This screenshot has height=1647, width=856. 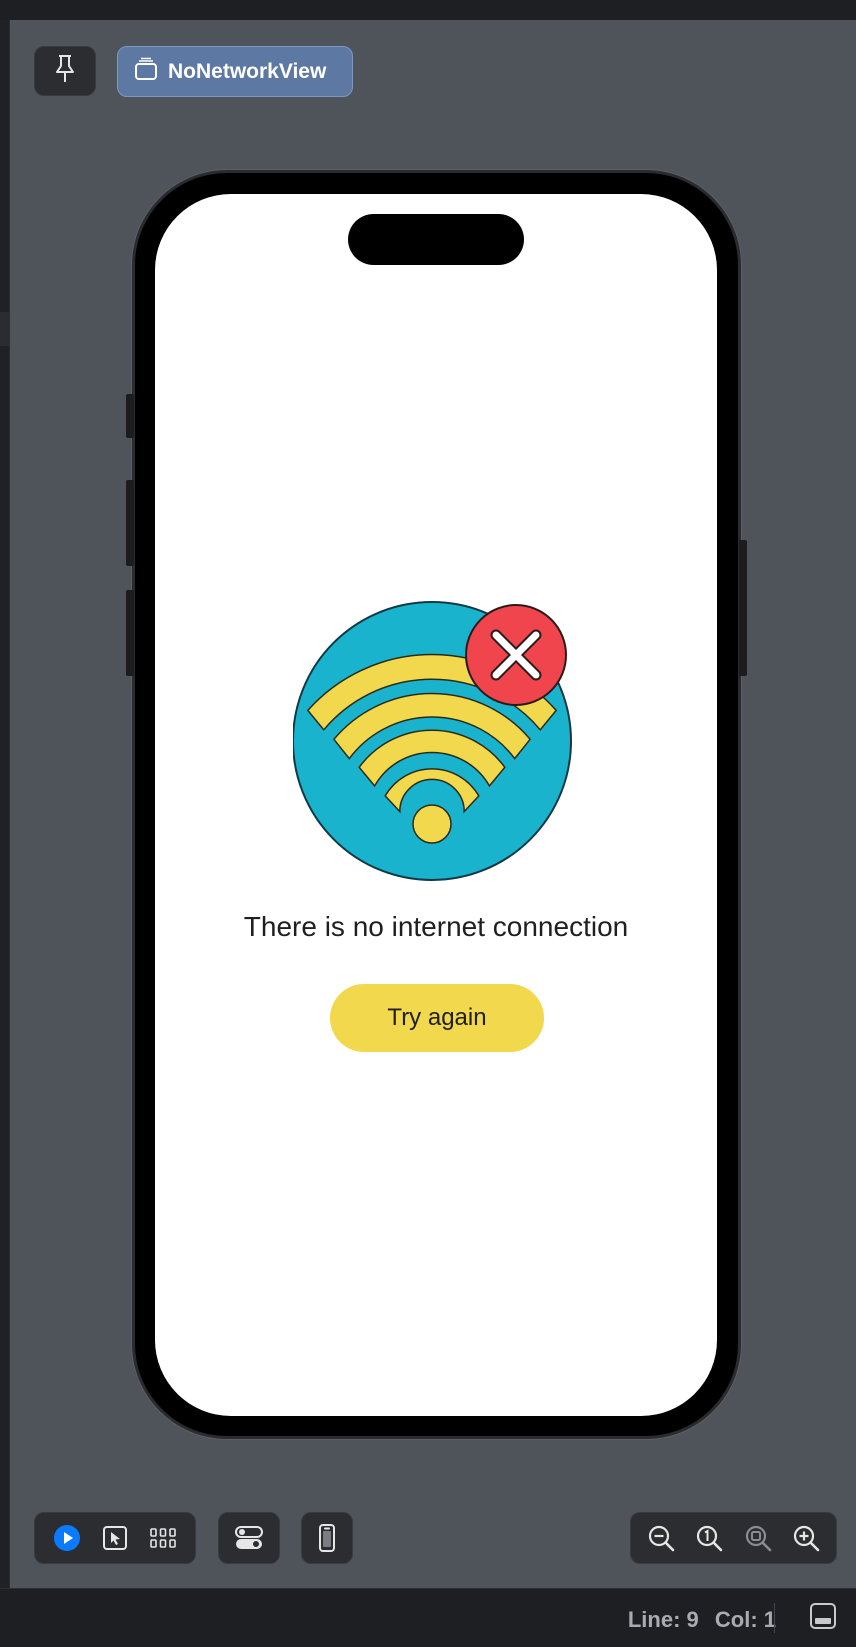 I want to click on variants-button, so click(x=249, y=1538).